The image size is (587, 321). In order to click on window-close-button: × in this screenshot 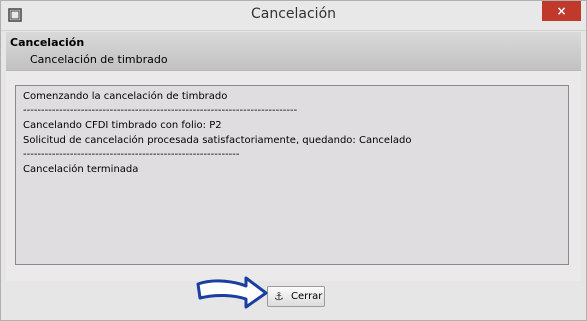, I will do `click(561, 11)`.